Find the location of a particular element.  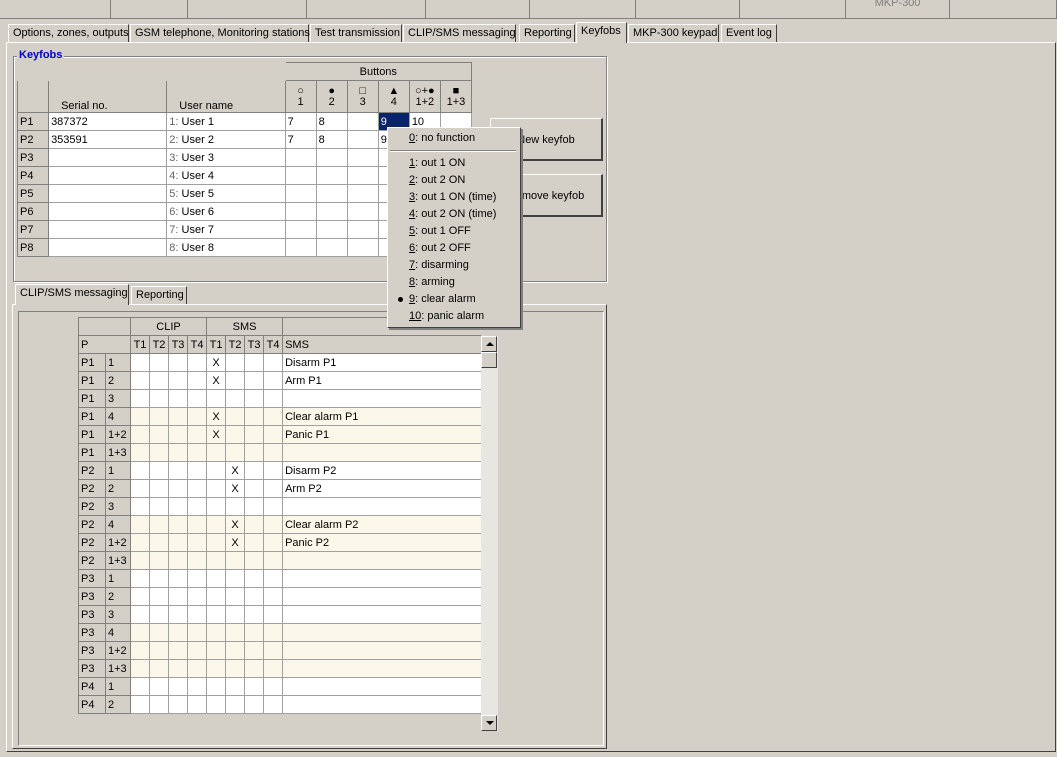

sms-text-cell: Arm P2 is located at coordinates (381, 488).